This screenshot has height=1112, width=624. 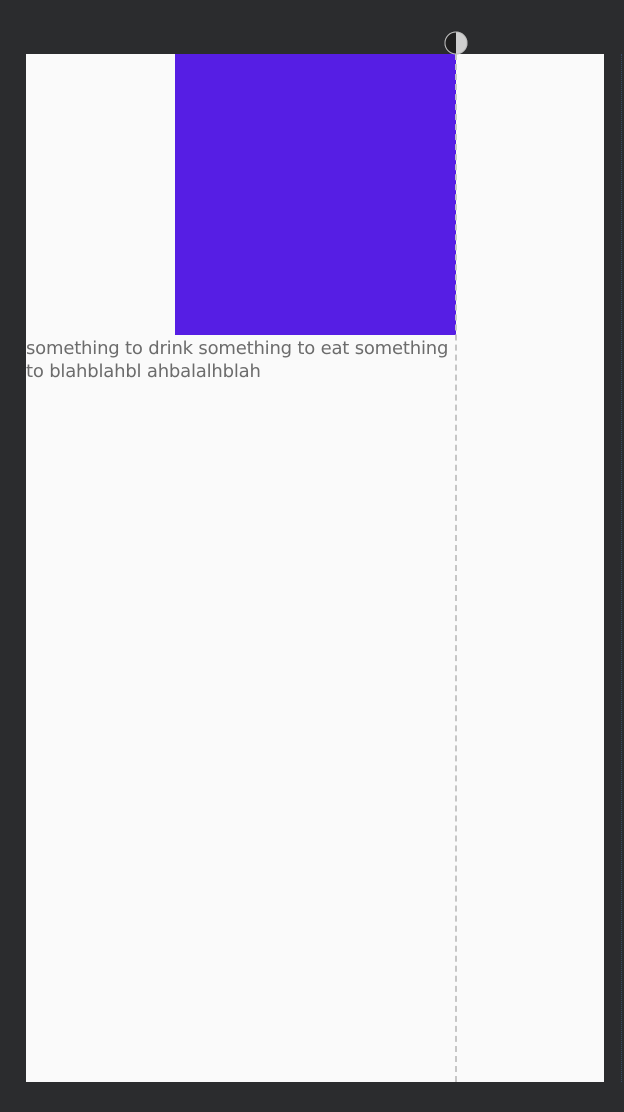 What do you see at coordinates (456, 568) in the screenshot?
I see `vertical-guideline` at bounding box center [456, 568].